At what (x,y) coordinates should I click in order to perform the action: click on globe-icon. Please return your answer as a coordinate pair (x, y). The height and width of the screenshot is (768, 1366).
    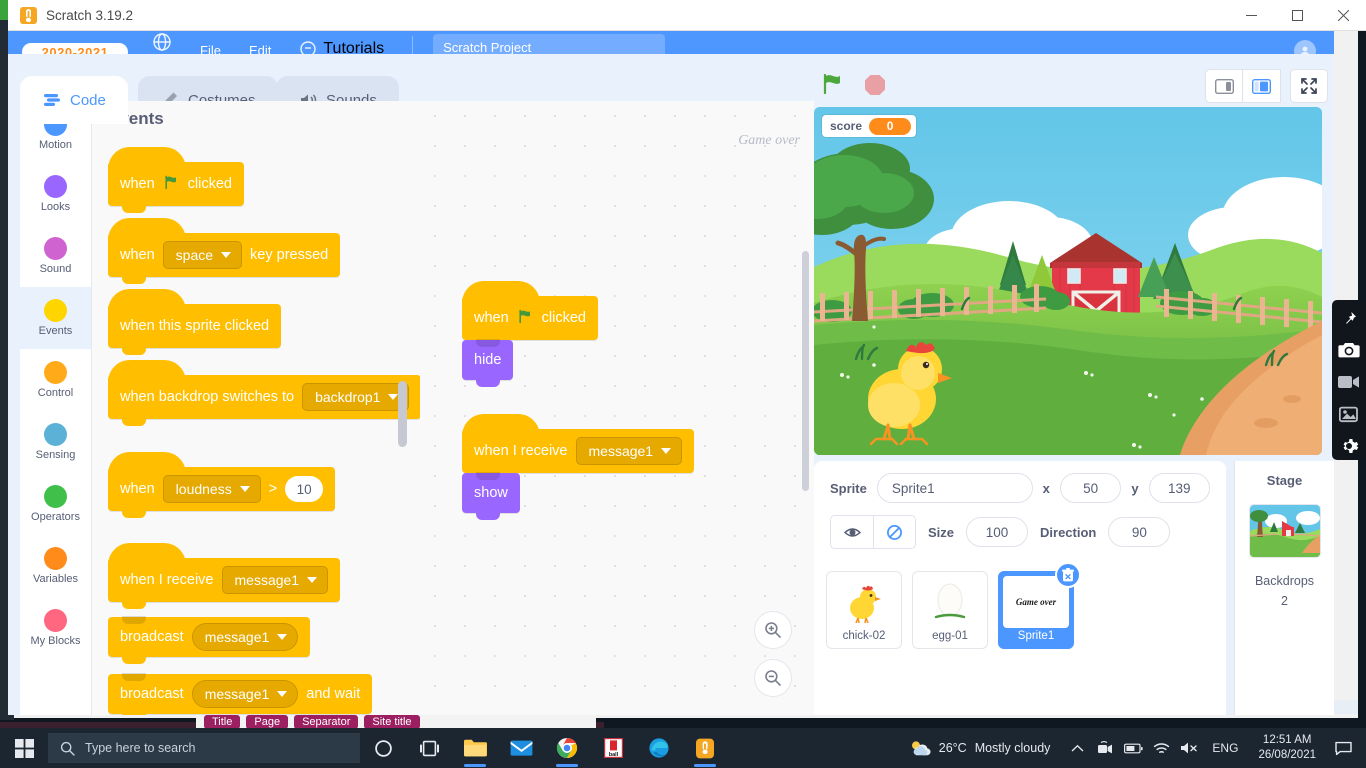
    Looking at the image, I should click on (162, 43).